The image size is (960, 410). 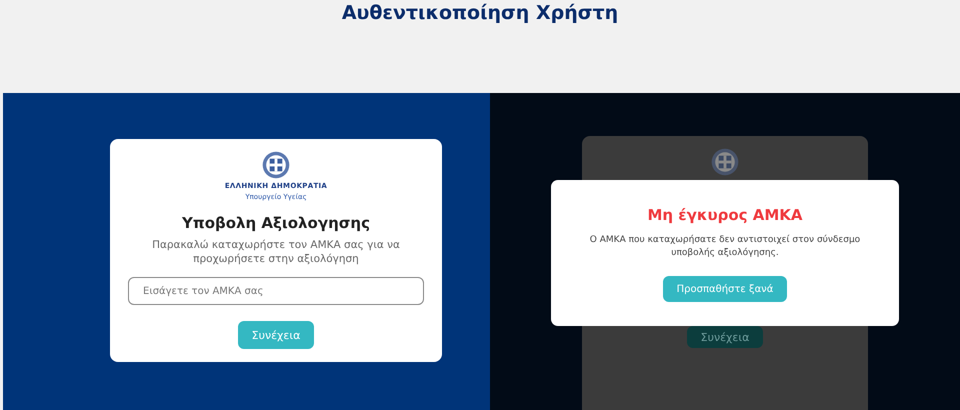 I want to click on dialog-message: Ο ΑΜΚΑ που καταχωρήσατε δεν αντιστοιχεί στον σύνδεσμο υποβολής αξιολόγησης., so click(x=725, y=247).